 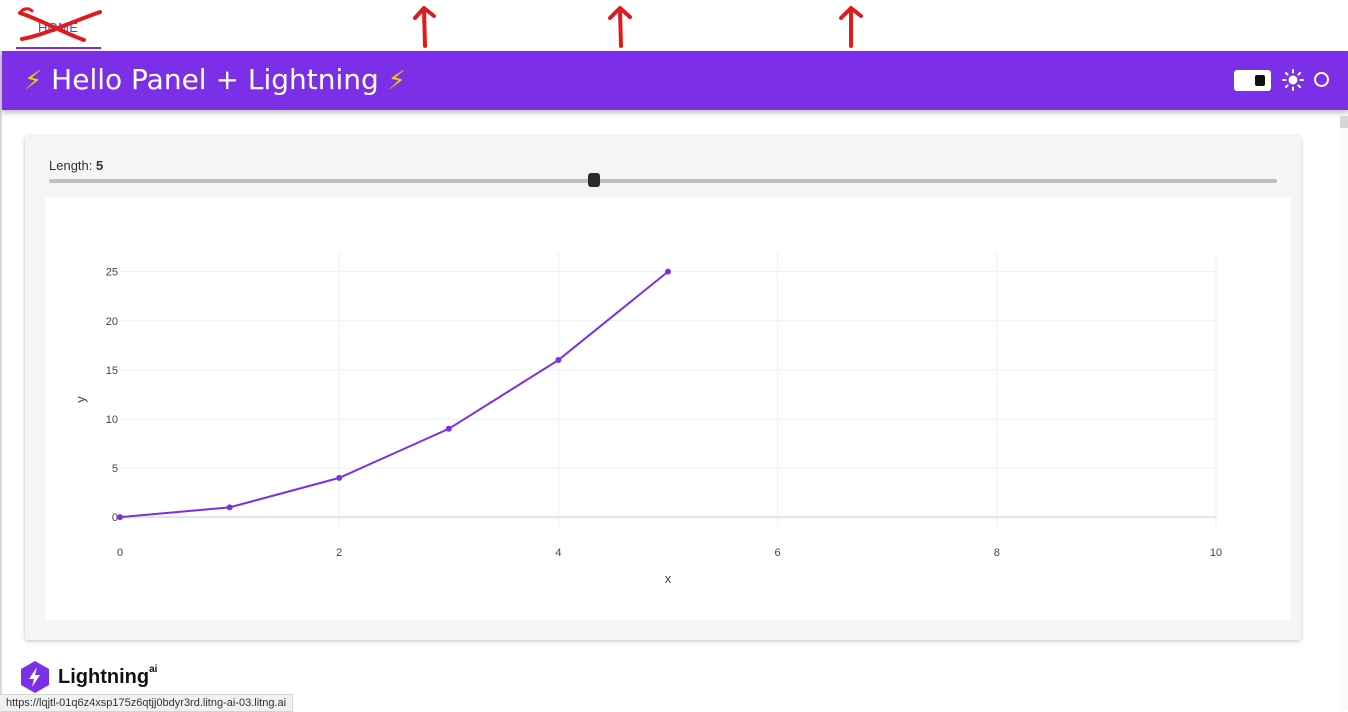 What do you see at coordinates (1293, 80) in the screenshot?
I see `sun-icon` at bounding box center [1293, 80].